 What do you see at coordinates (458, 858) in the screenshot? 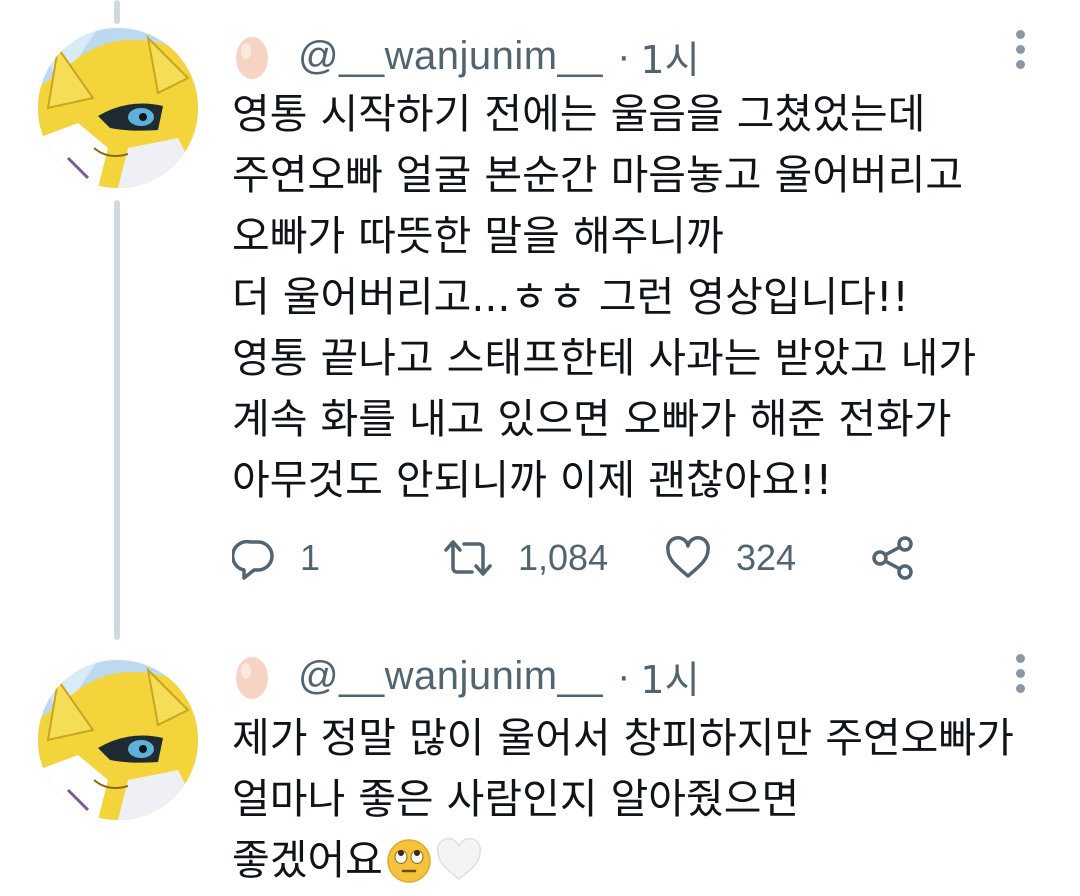
I see `white-heart-emoji` at bounding box center [458, 858].